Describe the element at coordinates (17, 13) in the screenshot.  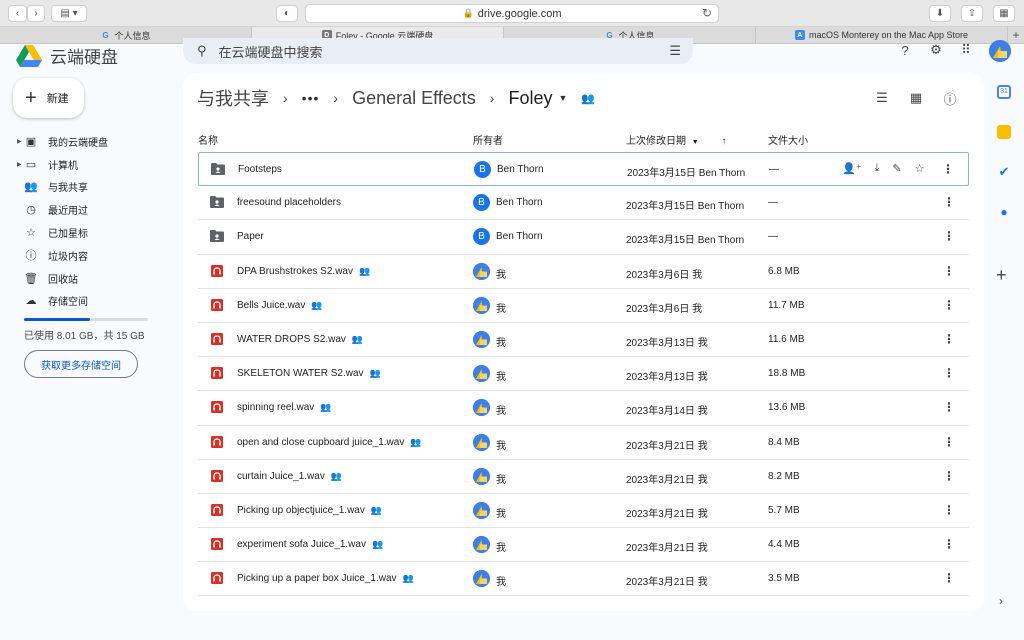
I see `back-button: ‹` at that location.